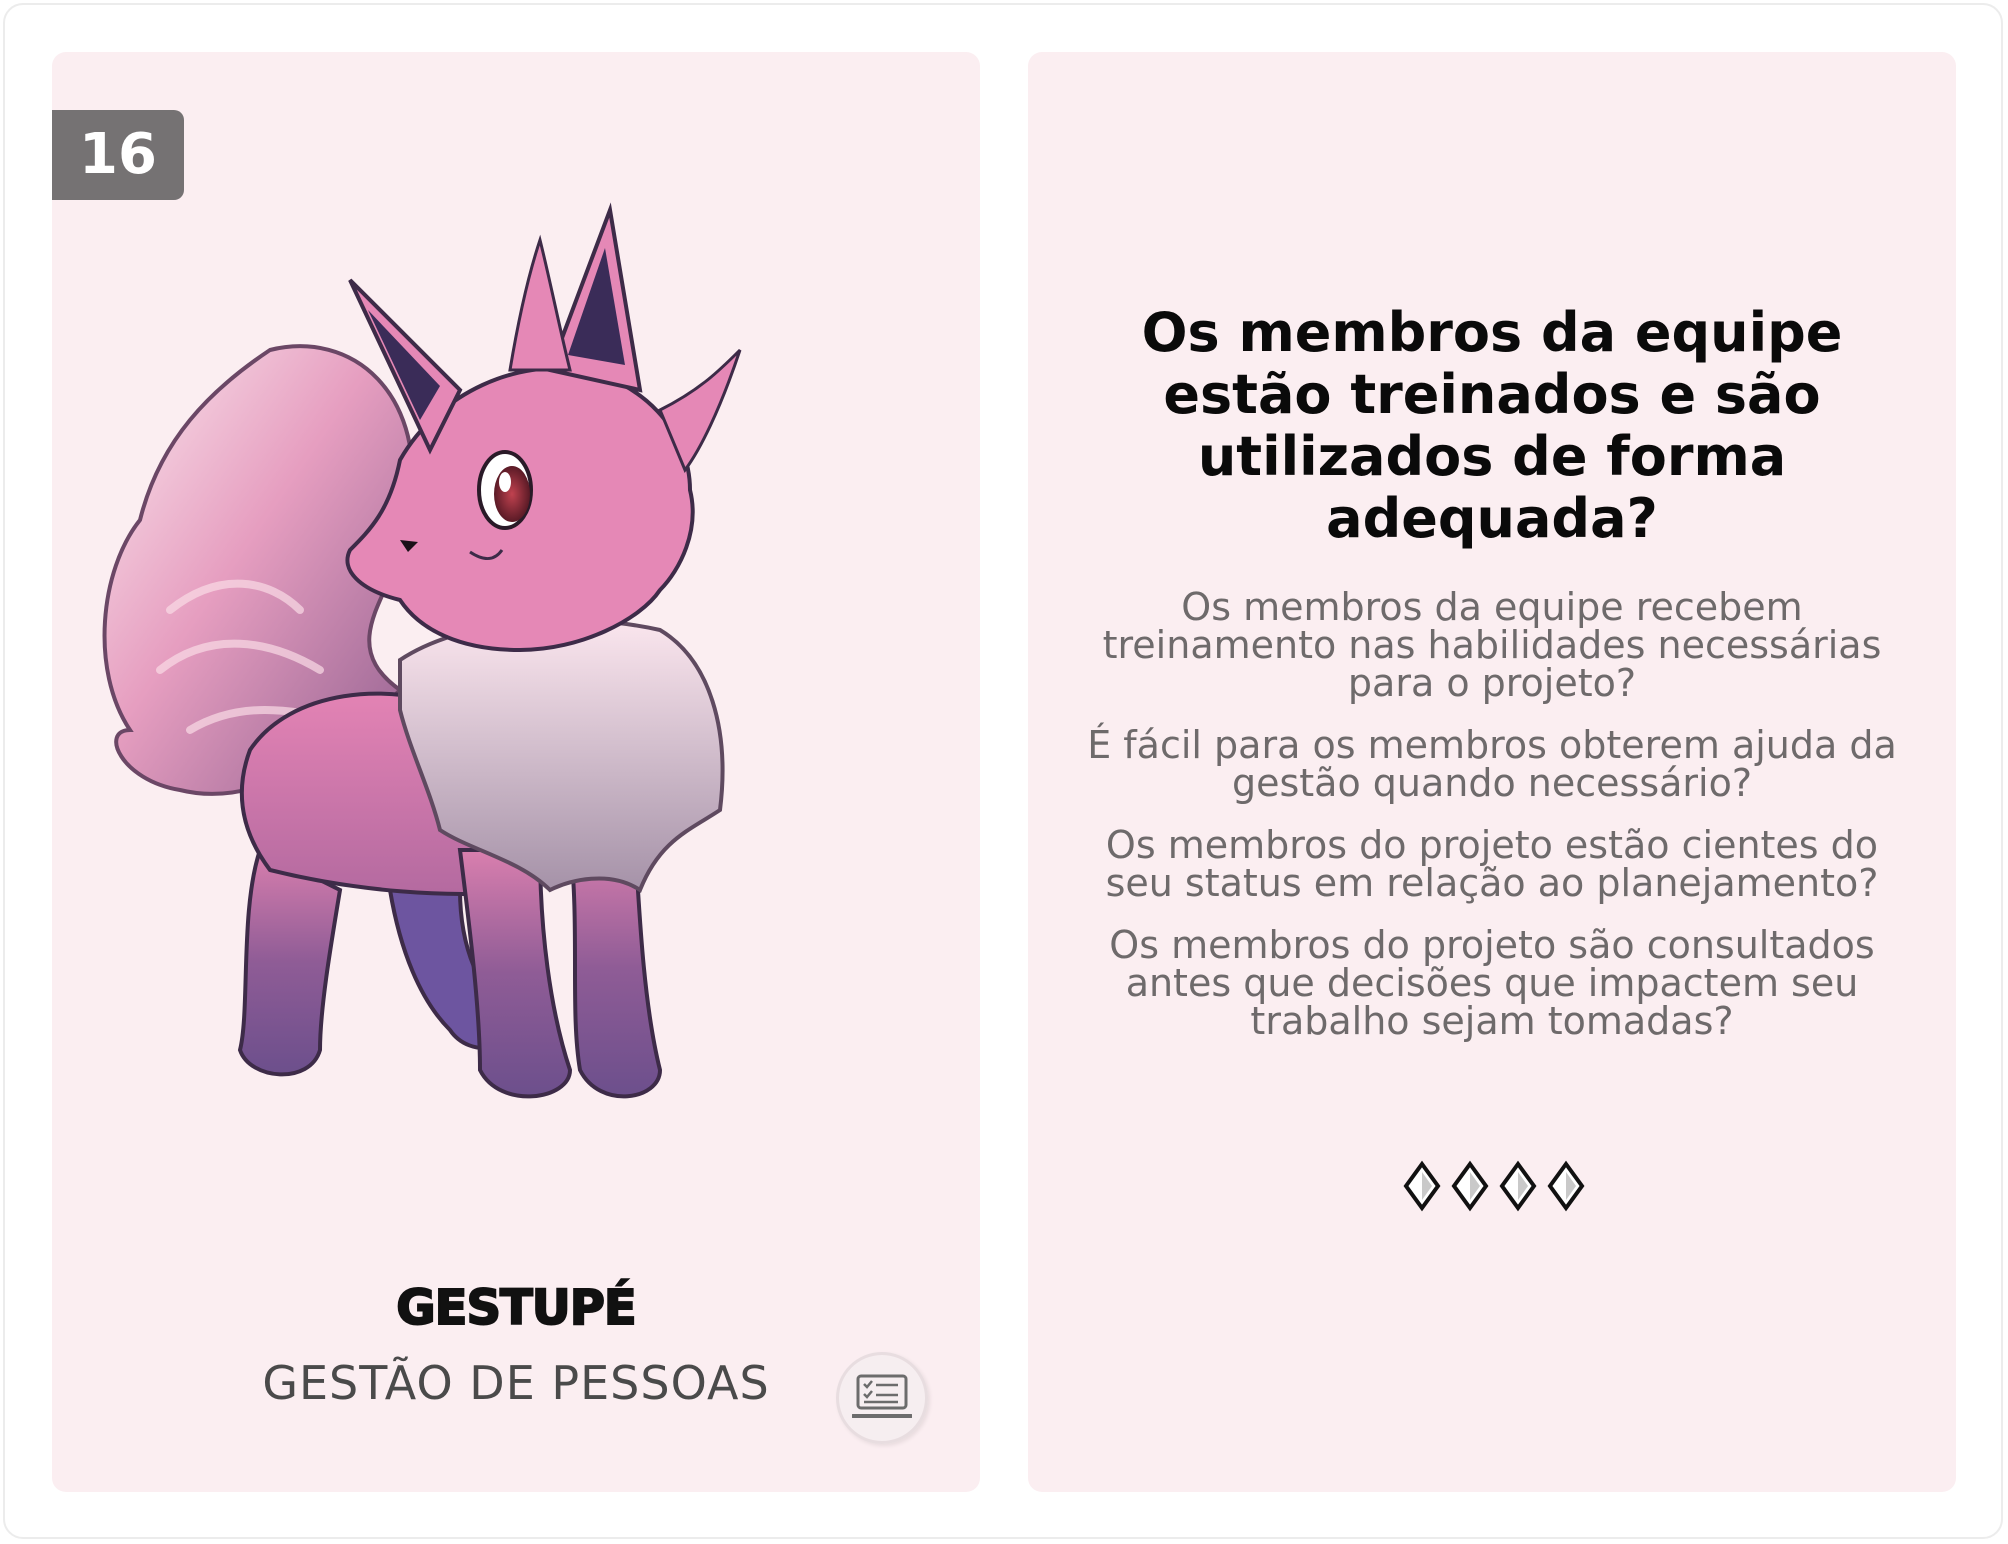 The width and height of the screenshot is (2008, 1544). Describe the element at coordinates (516, 1308) in the screenshot. I see `creature-name: GESTUPÉ` at that location.